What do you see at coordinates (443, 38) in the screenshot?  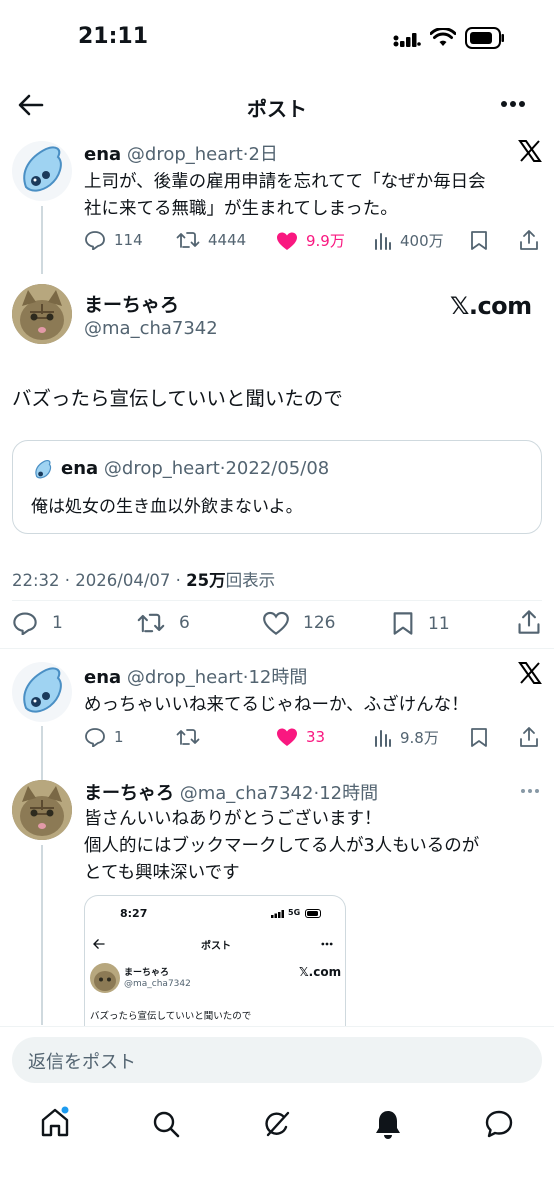 I see `wifi-icon` at bounding box center [443, 38].